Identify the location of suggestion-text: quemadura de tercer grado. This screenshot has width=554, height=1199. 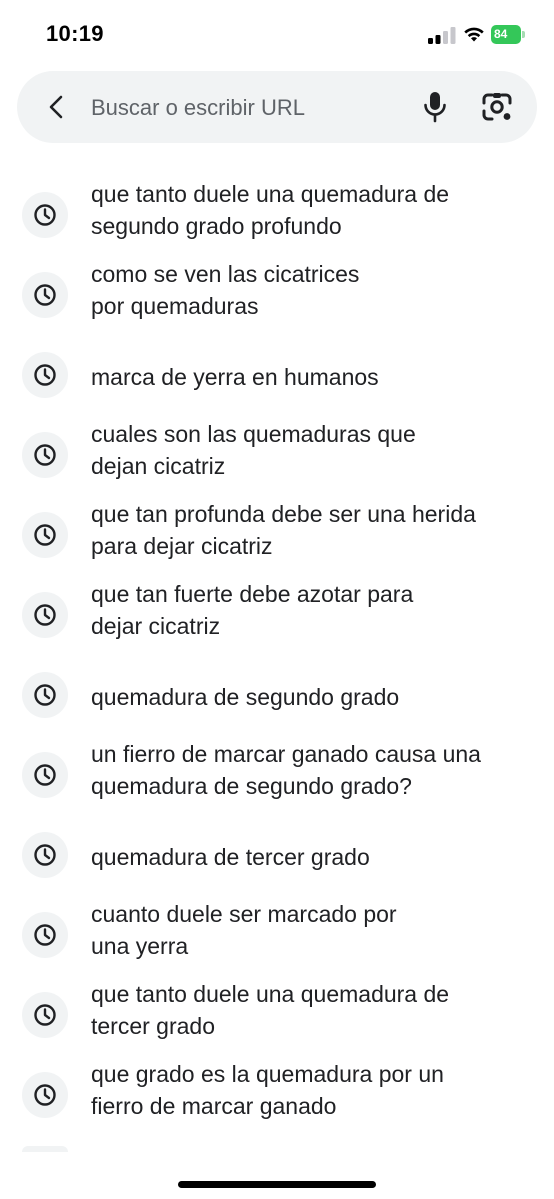
(311, 857).